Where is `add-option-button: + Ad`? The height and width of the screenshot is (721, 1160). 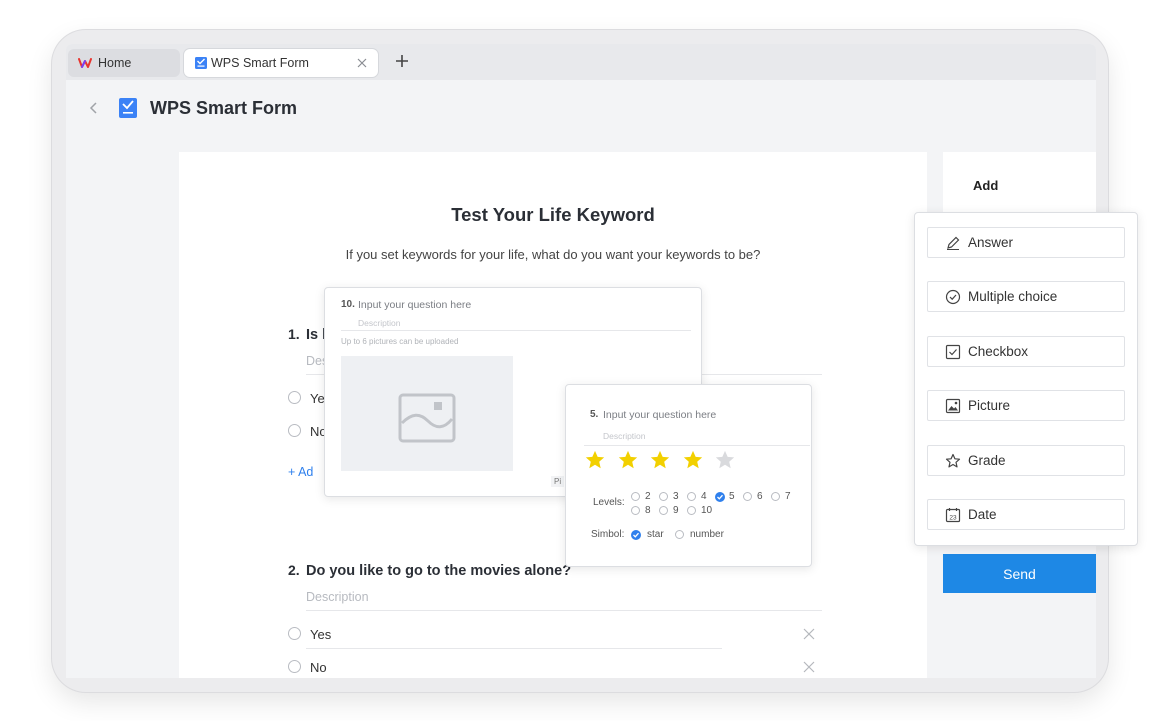 add-option-button: + Ad is located at coordinates (300, 472).